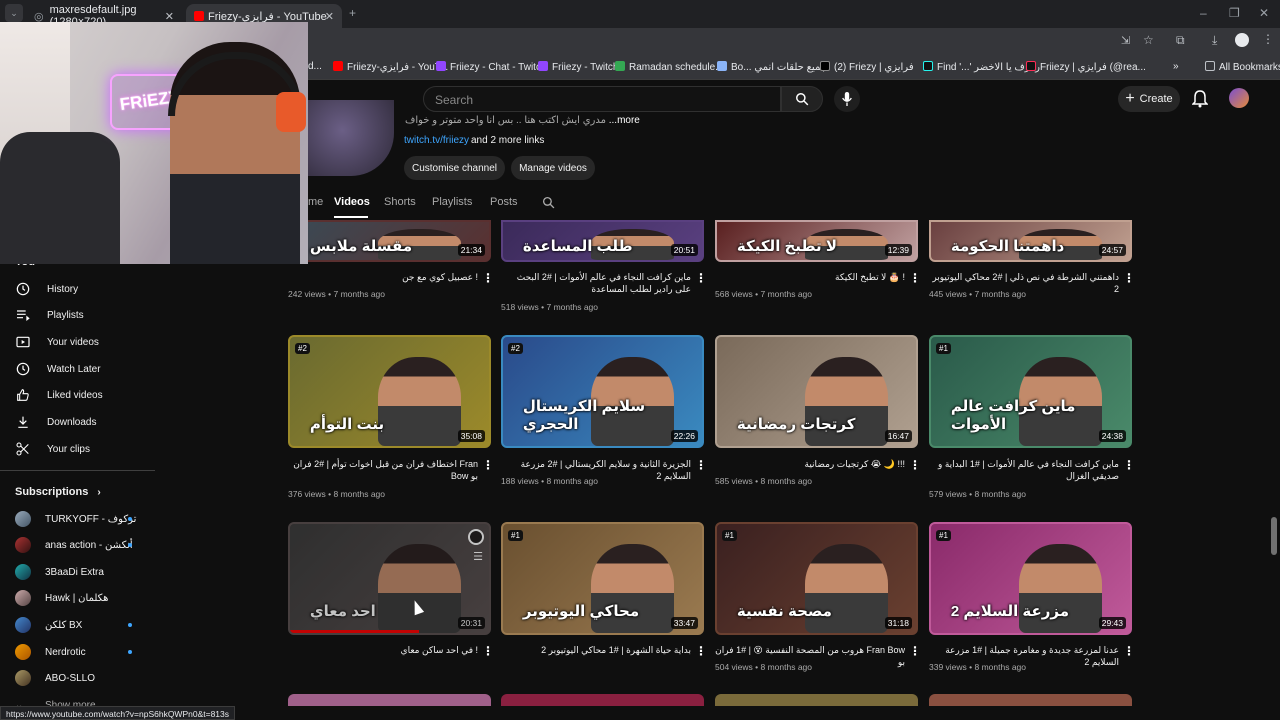  Describe the element at coordinates (50, 652) in the screenshot. I see `subscription-item: Nerdrotic` at that location.